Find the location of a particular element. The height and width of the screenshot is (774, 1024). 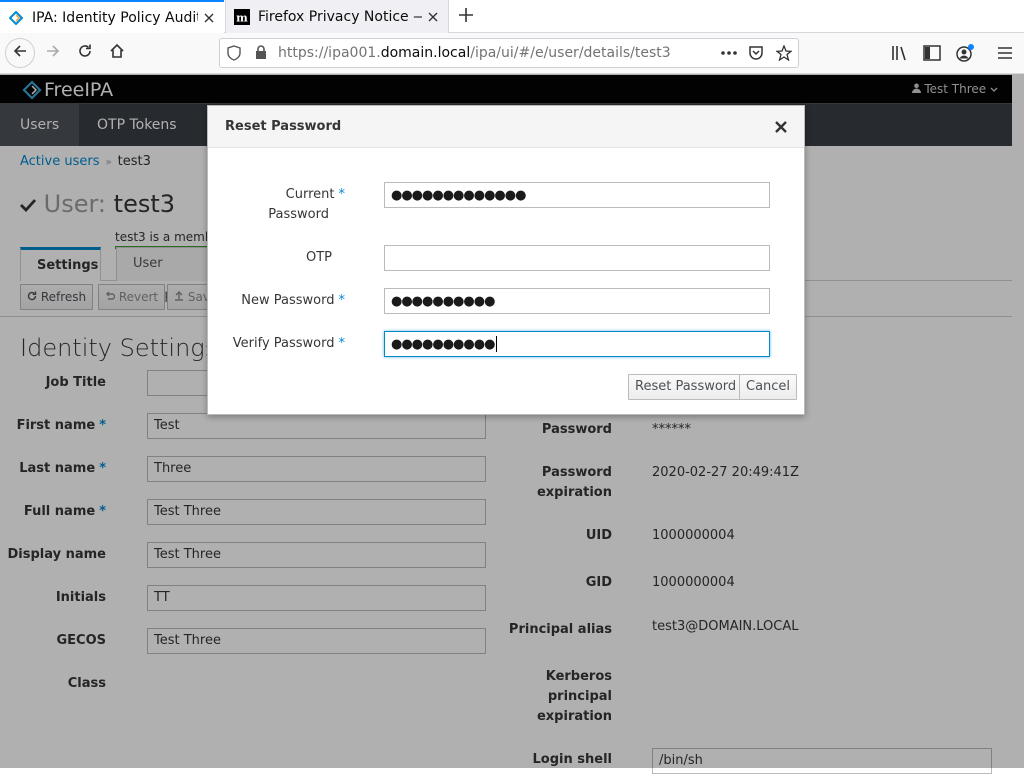

home-icon is located at coordinates (117, 53).